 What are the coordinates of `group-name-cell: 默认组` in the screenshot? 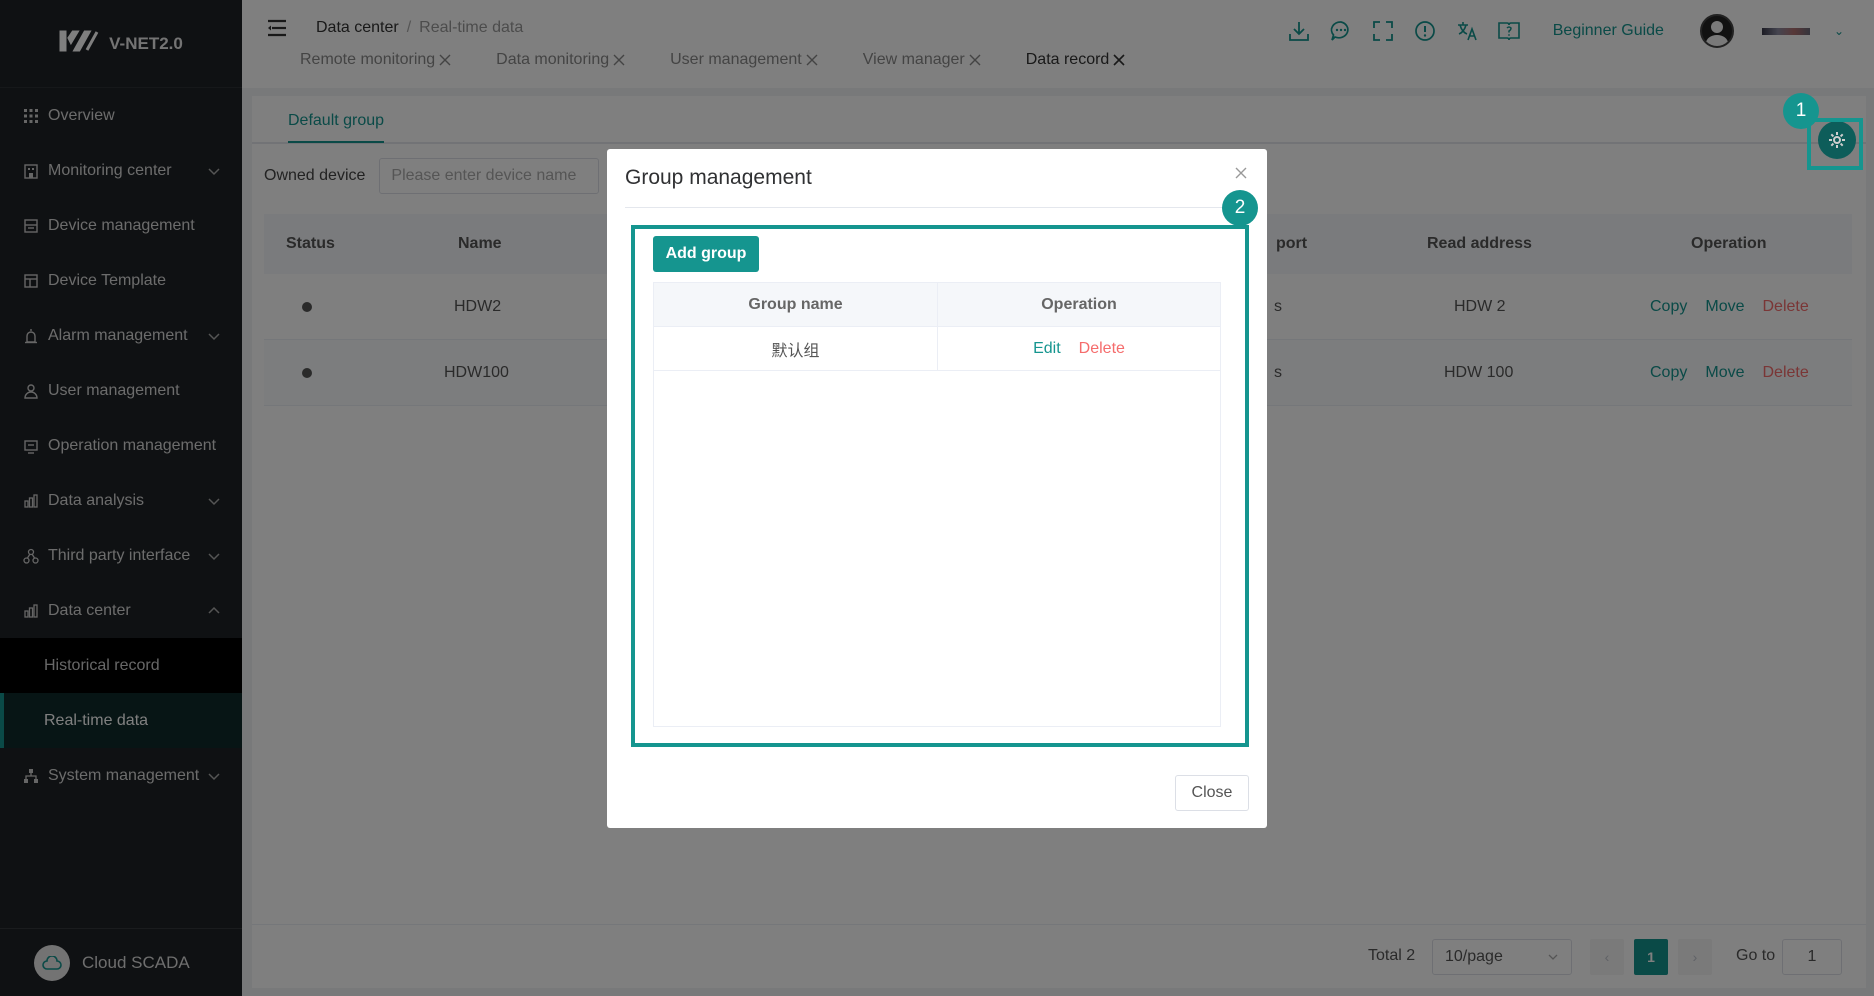 It's located at (796, 348).